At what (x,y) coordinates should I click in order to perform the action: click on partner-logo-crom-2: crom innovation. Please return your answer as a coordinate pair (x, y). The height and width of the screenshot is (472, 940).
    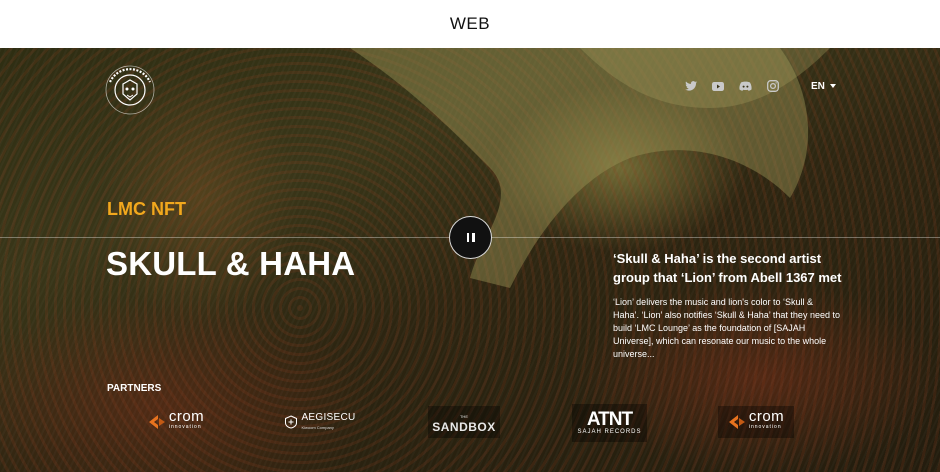
    Looking at the image, I should click on (756, 422).